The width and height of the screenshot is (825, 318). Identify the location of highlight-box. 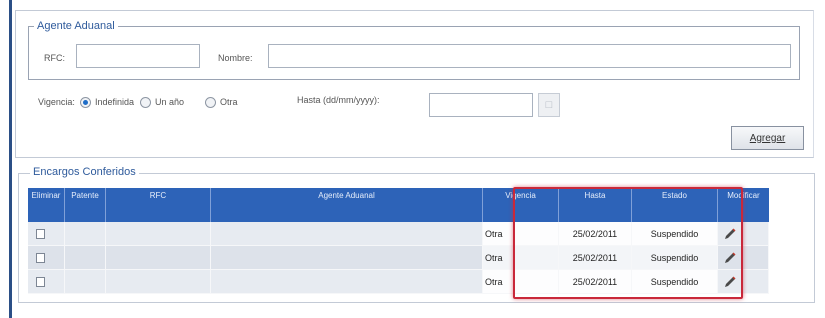
(628, 243).